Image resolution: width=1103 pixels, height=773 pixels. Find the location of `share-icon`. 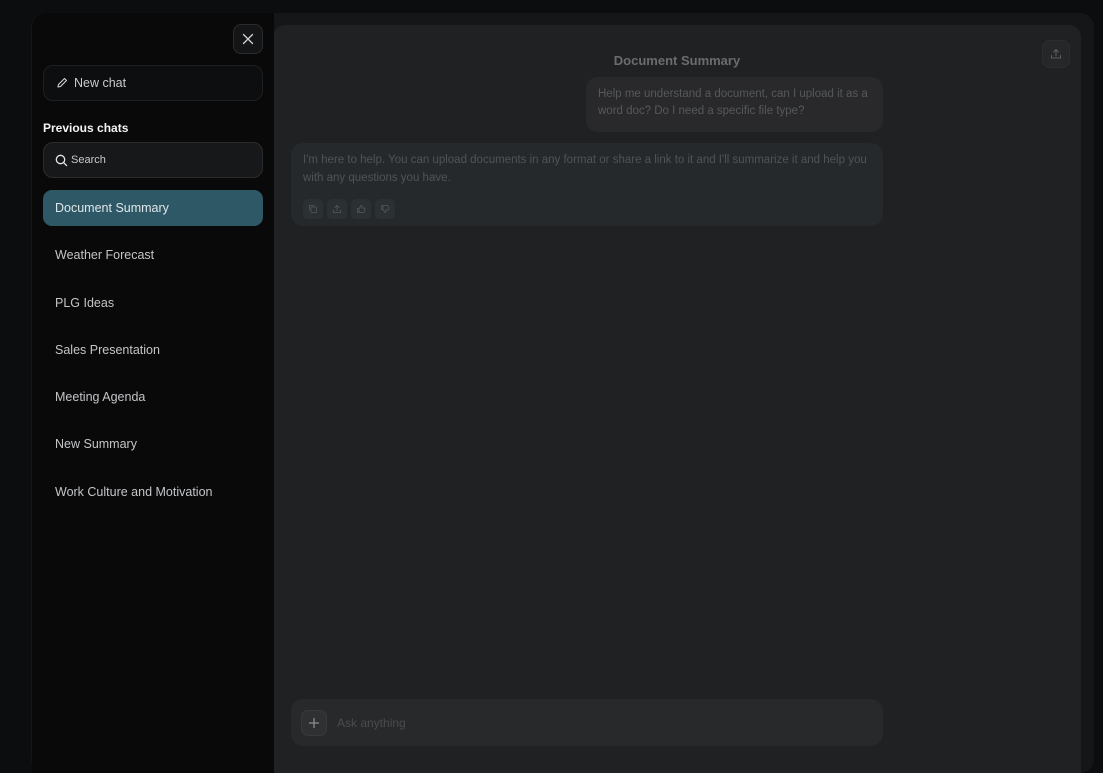

share-icon is located at coordinates (337, 209).